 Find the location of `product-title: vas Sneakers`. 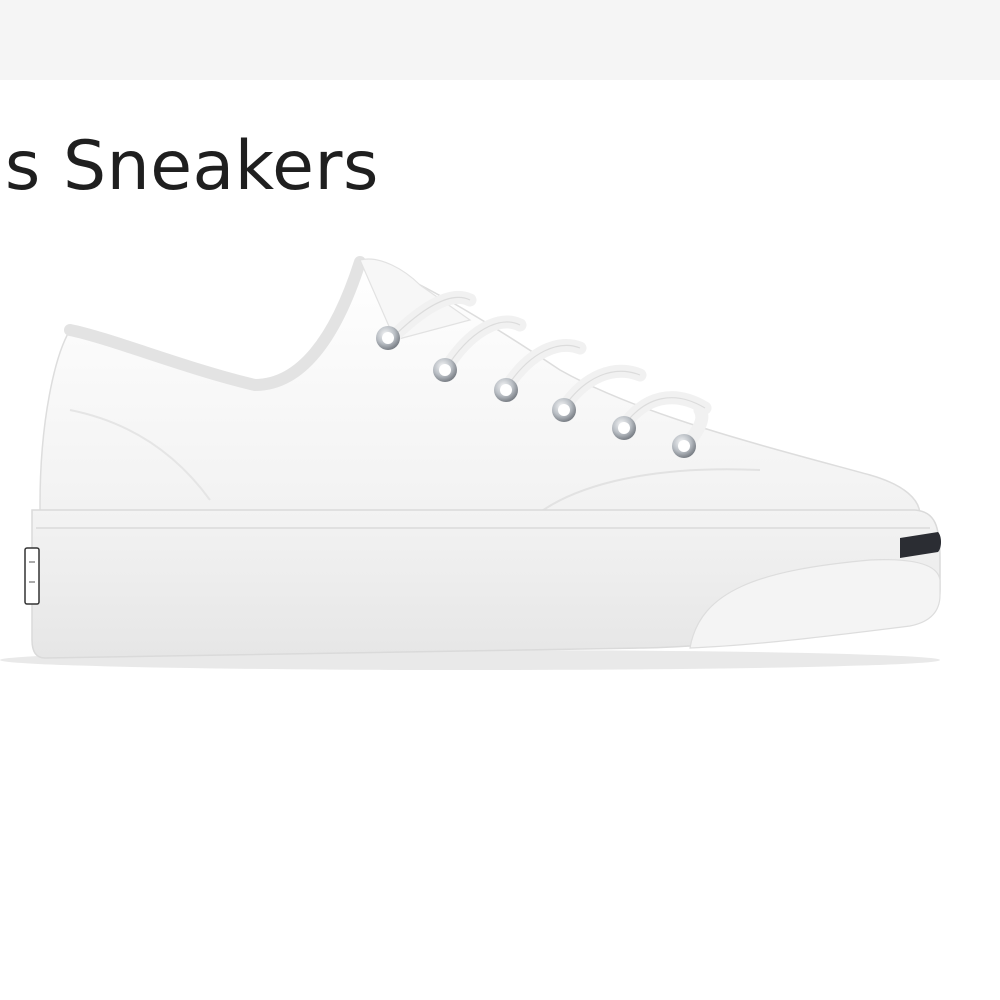

product-title: vas Sneakers is located at coordinates (189, 166).